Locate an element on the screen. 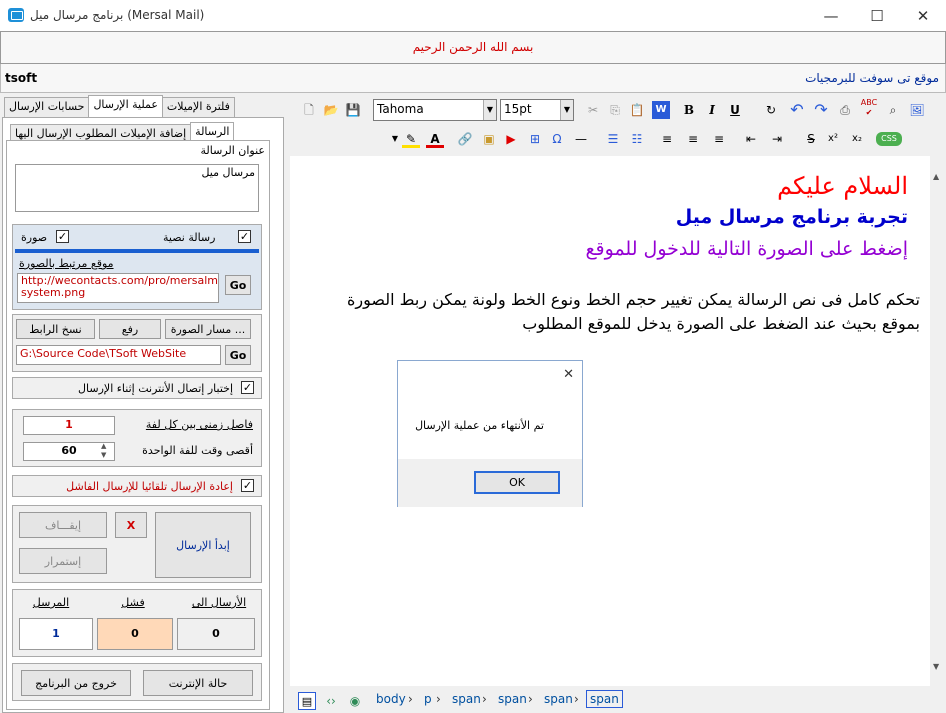 The width and height of the screenshot is (946, 713). title-bar: برنامج مرسال ميل (Mersal Mail) — ☐ ✕ is located at coordinates (473, 15).